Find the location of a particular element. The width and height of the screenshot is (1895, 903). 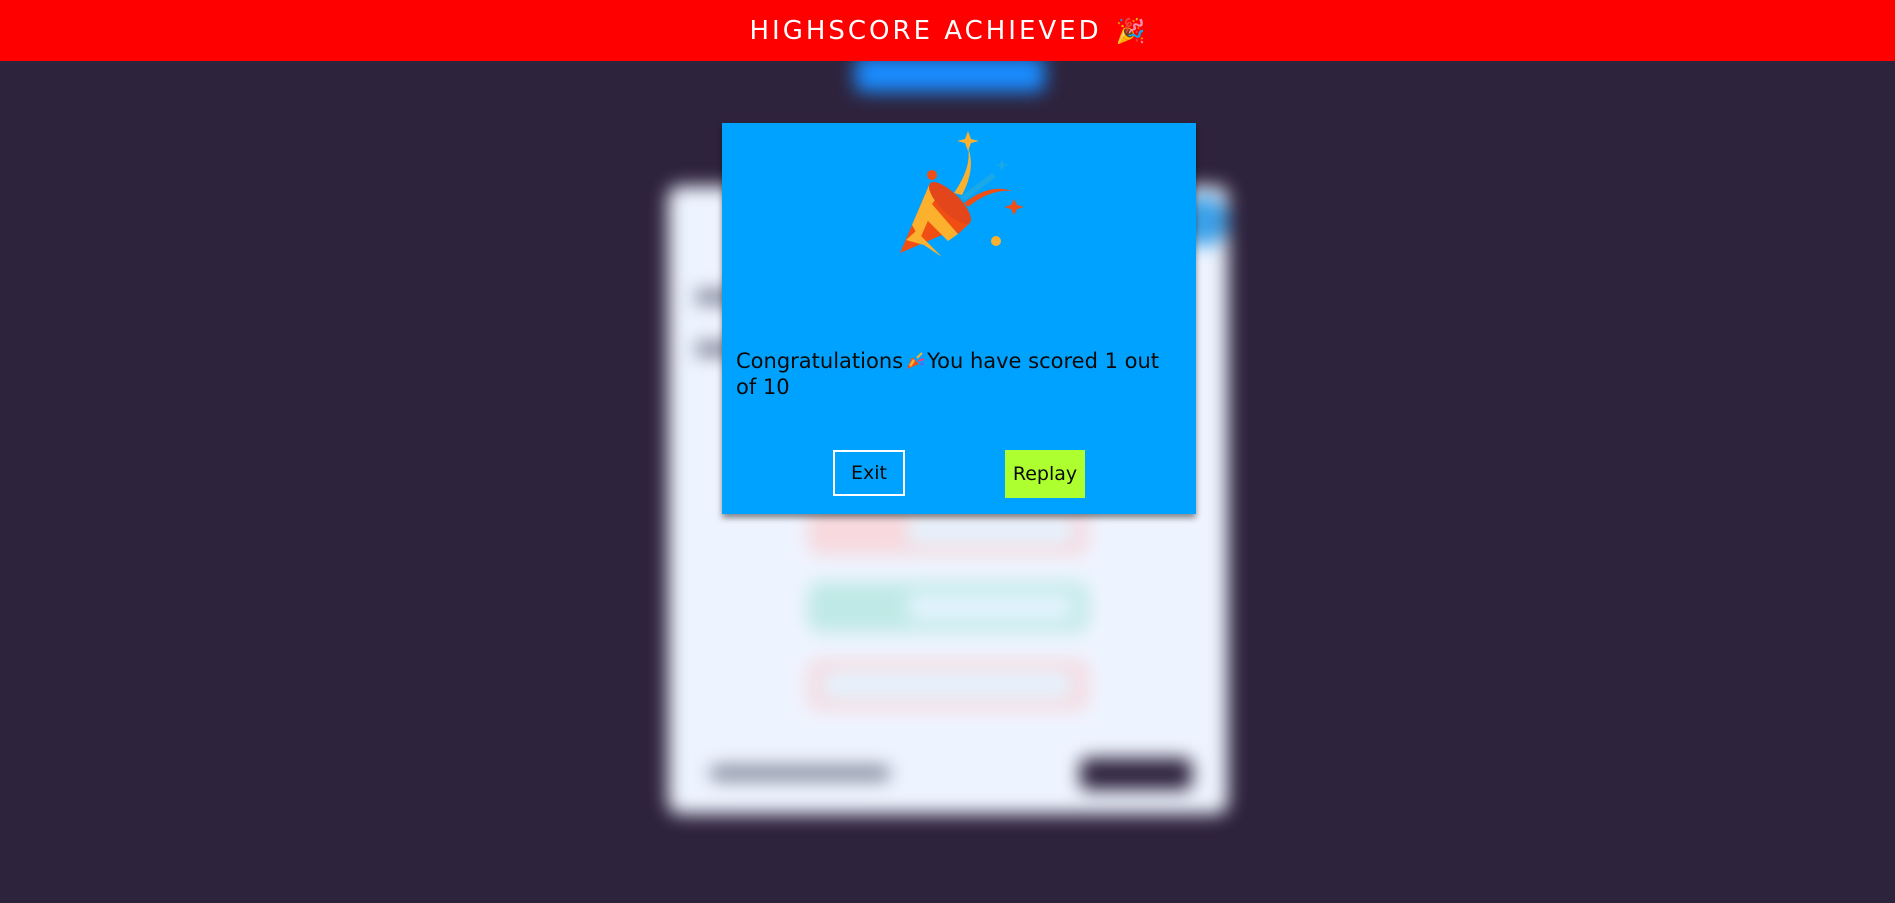

background-start-button is located at coordinates (950, 74).